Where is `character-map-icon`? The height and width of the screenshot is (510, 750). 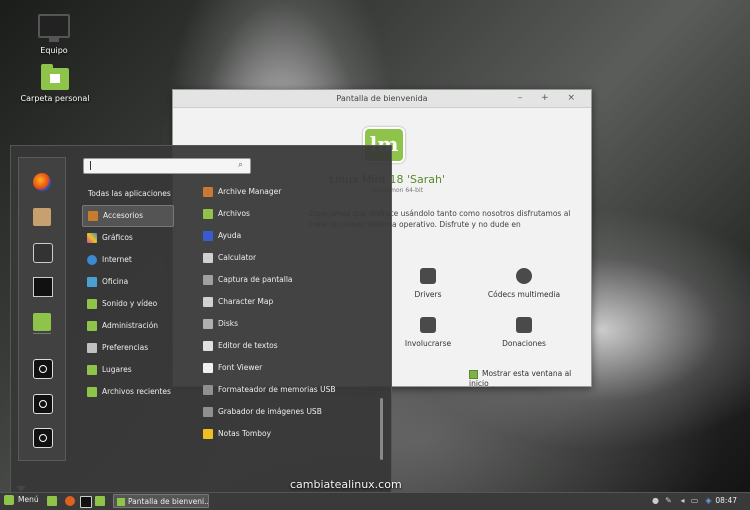 character-map-icon is located at coordinates (208, 302).